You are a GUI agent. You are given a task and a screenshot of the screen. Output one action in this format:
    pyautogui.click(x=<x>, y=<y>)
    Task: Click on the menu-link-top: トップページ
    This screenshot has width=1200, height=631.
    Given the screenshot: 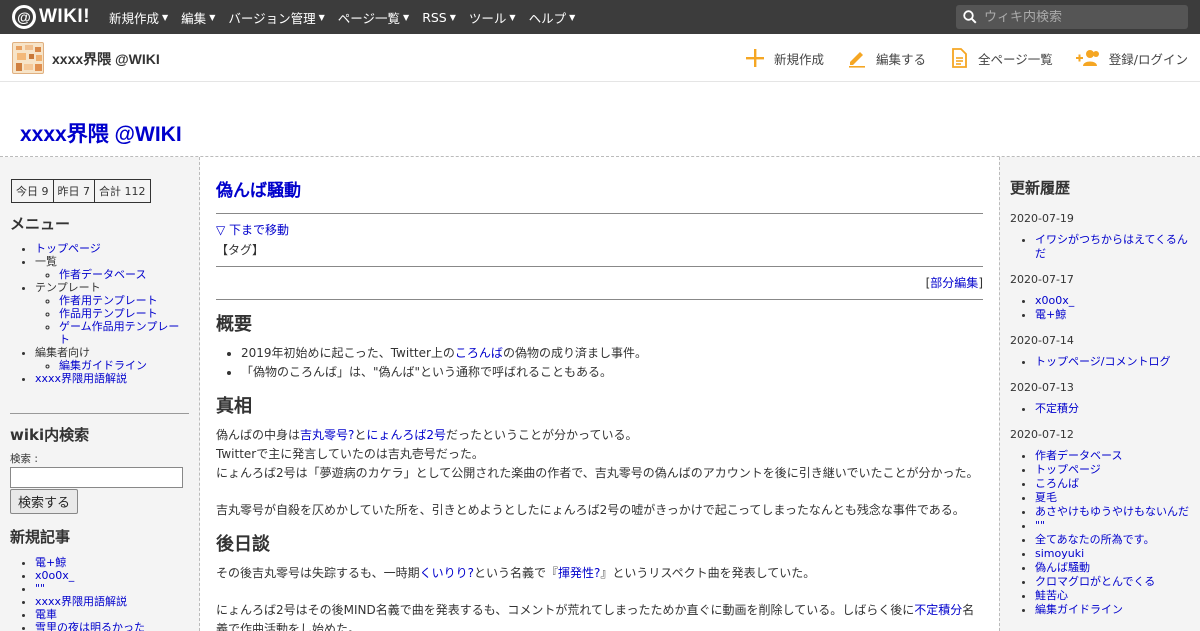 What is the action you would take?
    pyautogui.click(x=68, y=248)
    